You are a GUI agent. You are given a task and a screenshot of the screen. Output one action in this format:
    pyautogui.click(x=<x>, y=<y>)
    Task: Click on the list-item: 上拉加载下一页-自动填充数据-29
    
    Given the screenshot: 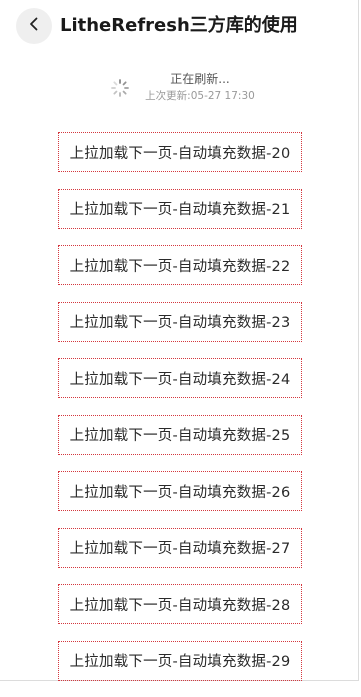 What is the action you would take?
    pyautogui.click(x=180, y=660)
    